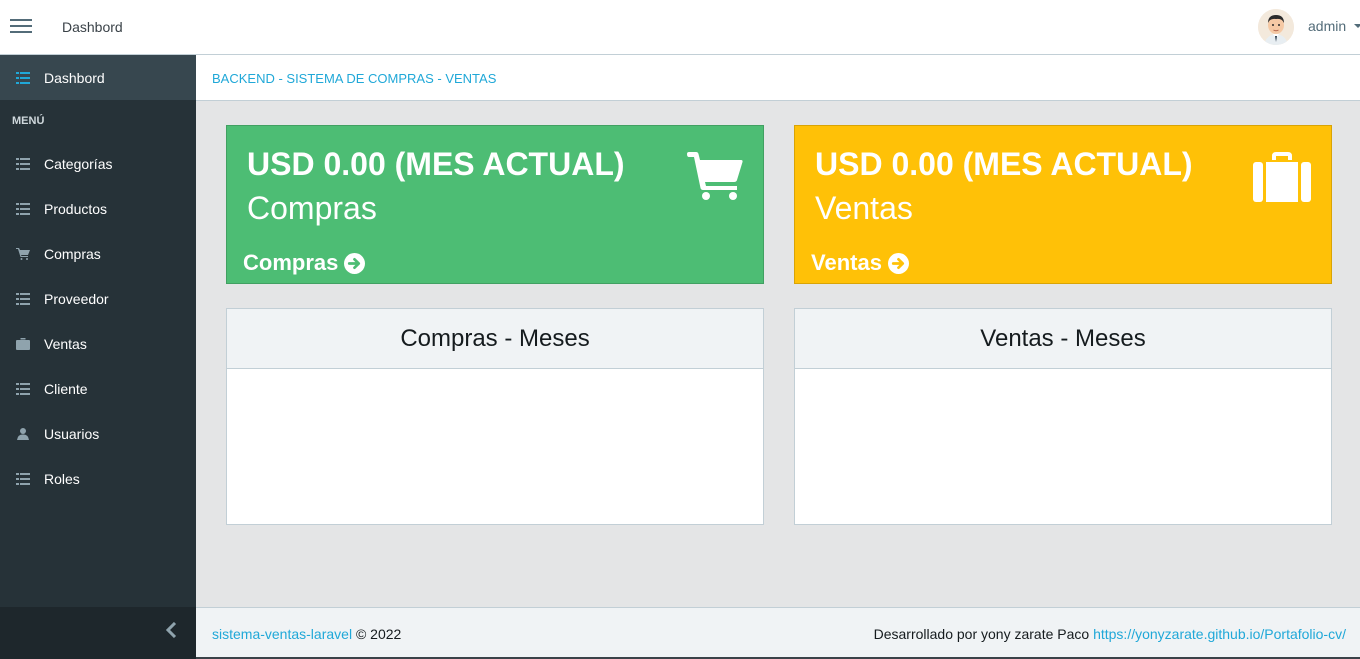 The width and height of the screenshot is (1360, 659). What do you see at coordinates (846, 262) in the screenshot?
I see `card-link-label: Ventas` at bounding box center [846, 262].